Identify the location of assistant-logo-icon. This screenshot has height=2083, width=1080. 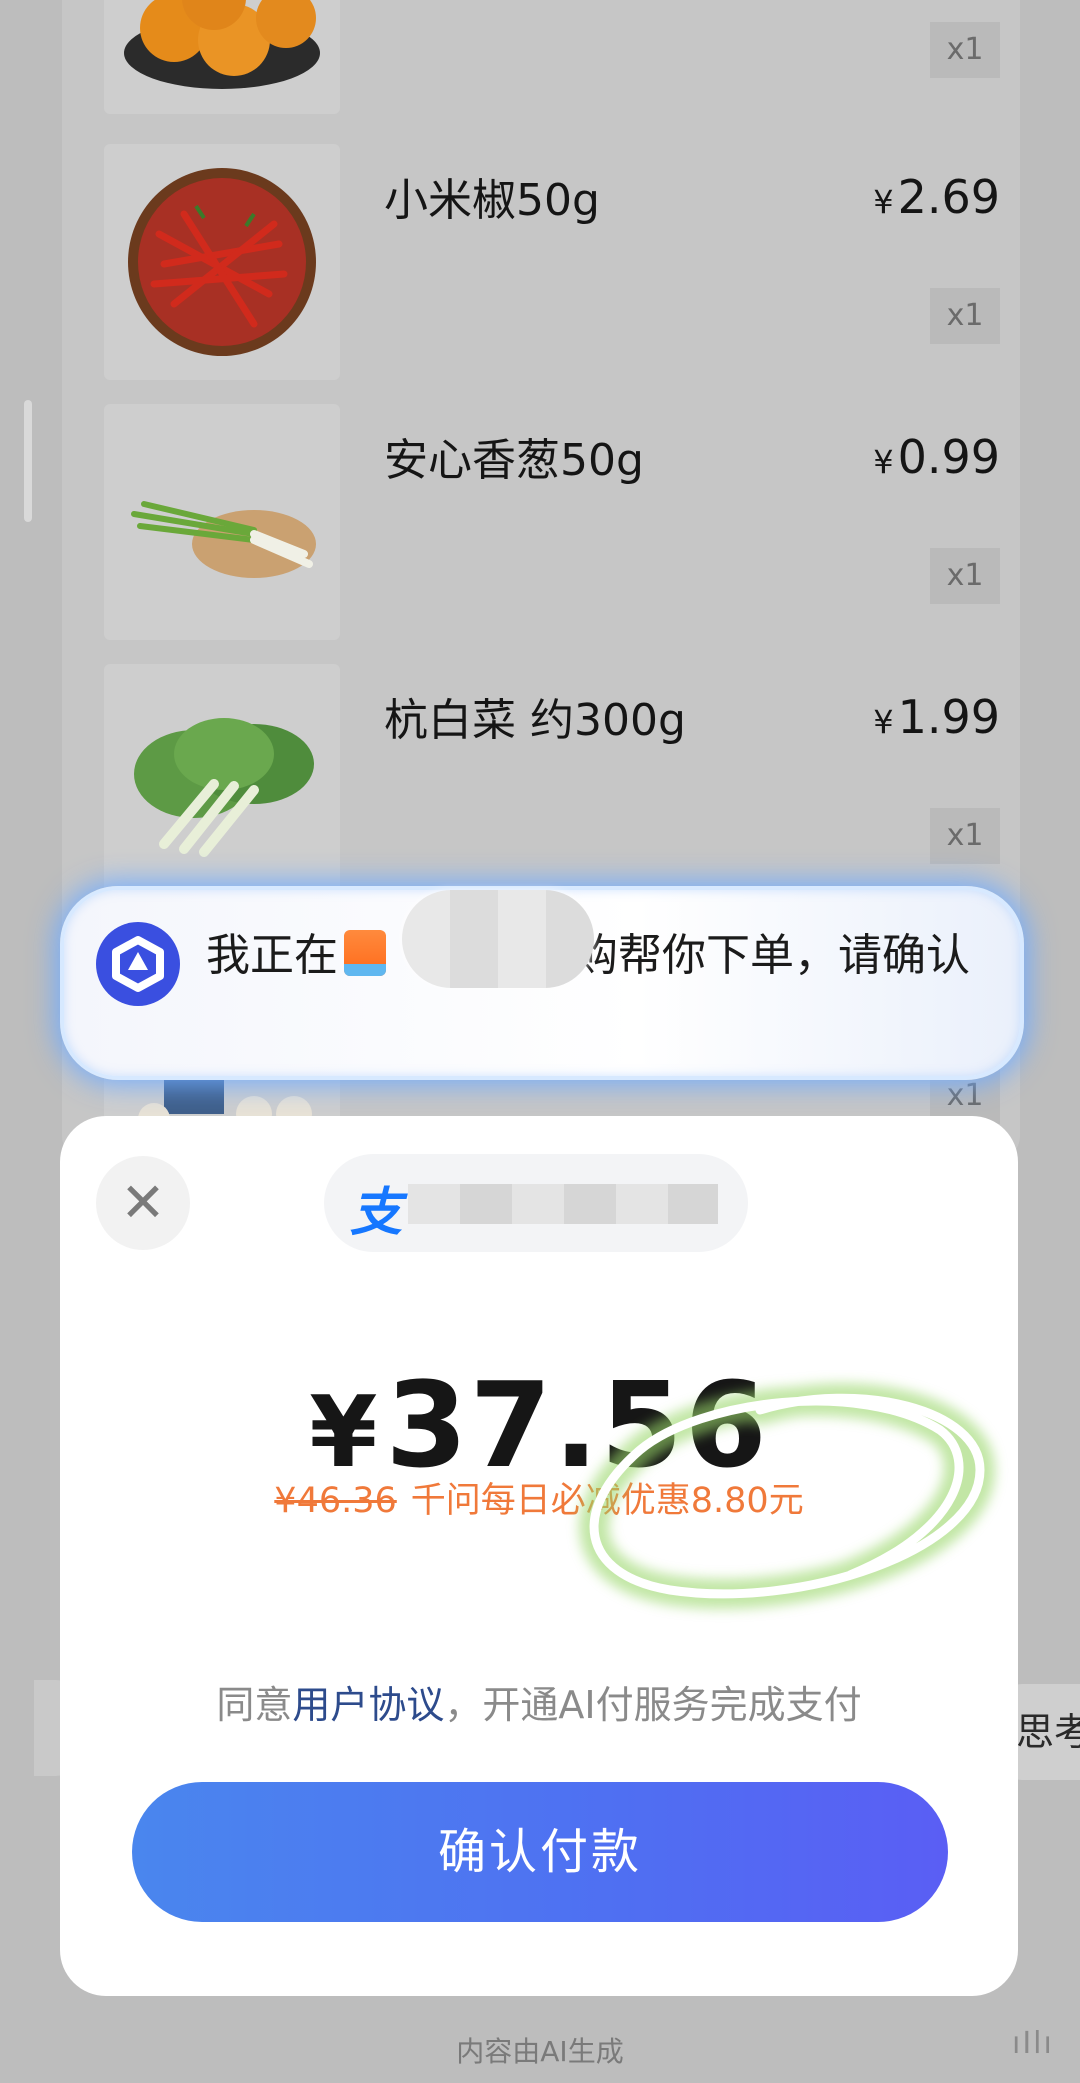
(138, 964).